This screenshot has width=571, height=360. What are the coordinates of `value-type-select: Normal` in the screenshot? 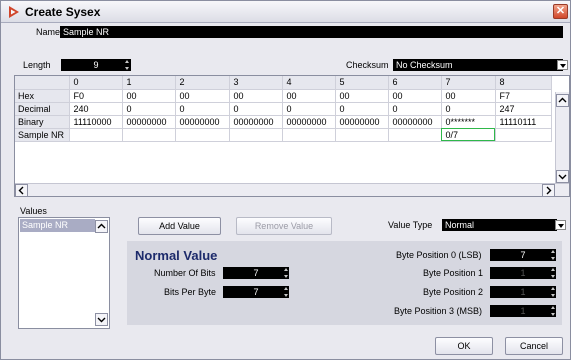 It's located at (499, 225).